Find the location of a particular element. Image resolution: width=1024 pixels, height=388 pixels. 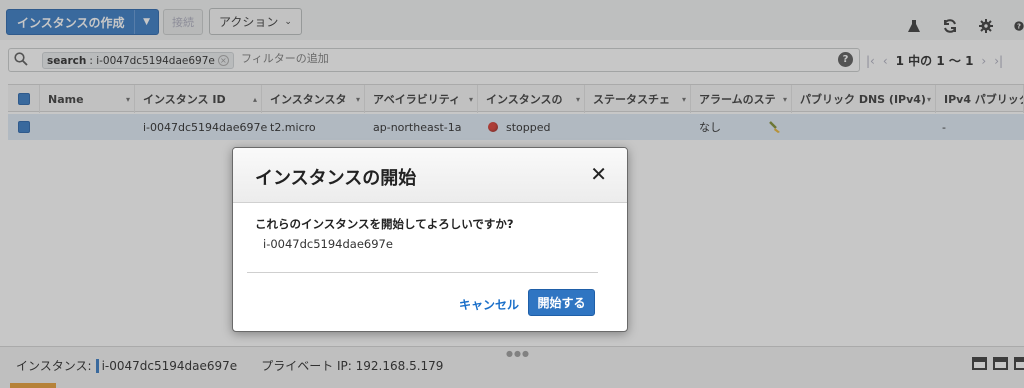

cancel-button: キャンセル is located at coordinates (489, 304).